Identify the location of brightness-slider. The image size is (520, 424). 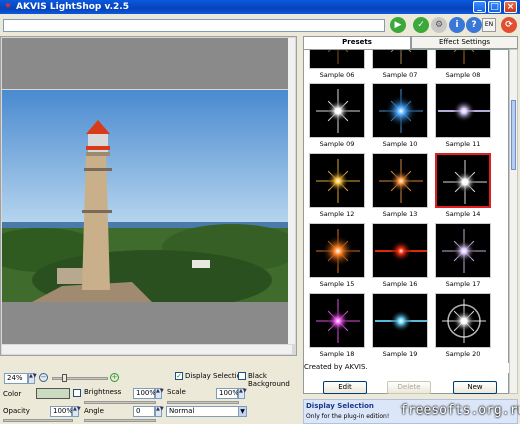
(120, 402).